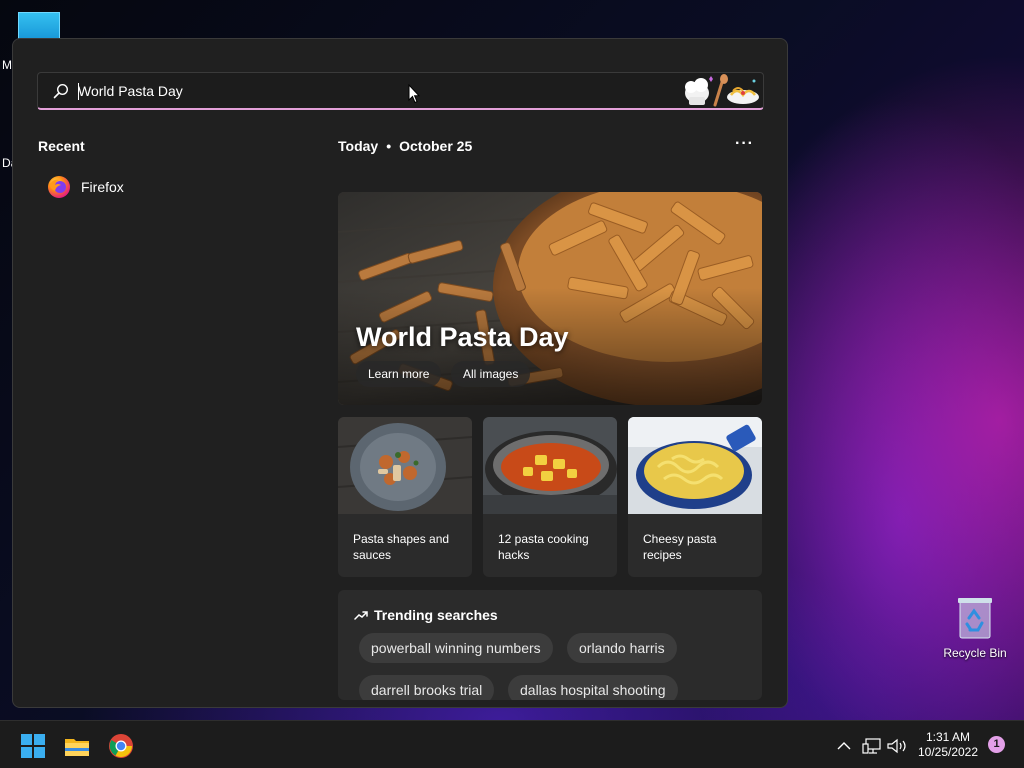 The width and height of the screenshot is (1024, 768). What do you see at coordinates (436, 615) in the screenshot?
I see `trending-title: Trending searches` at bounding box center [436, 615].